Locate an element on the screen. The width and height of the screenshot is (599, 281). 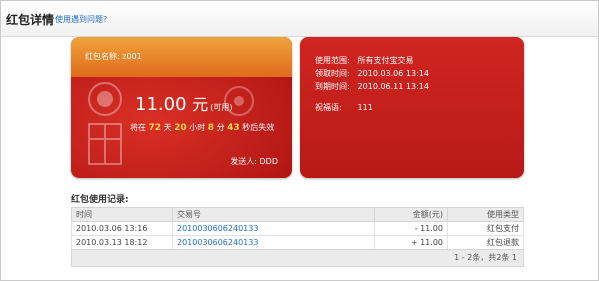
help-link: 使用遇到问题? is located at coordinates (81, 19).